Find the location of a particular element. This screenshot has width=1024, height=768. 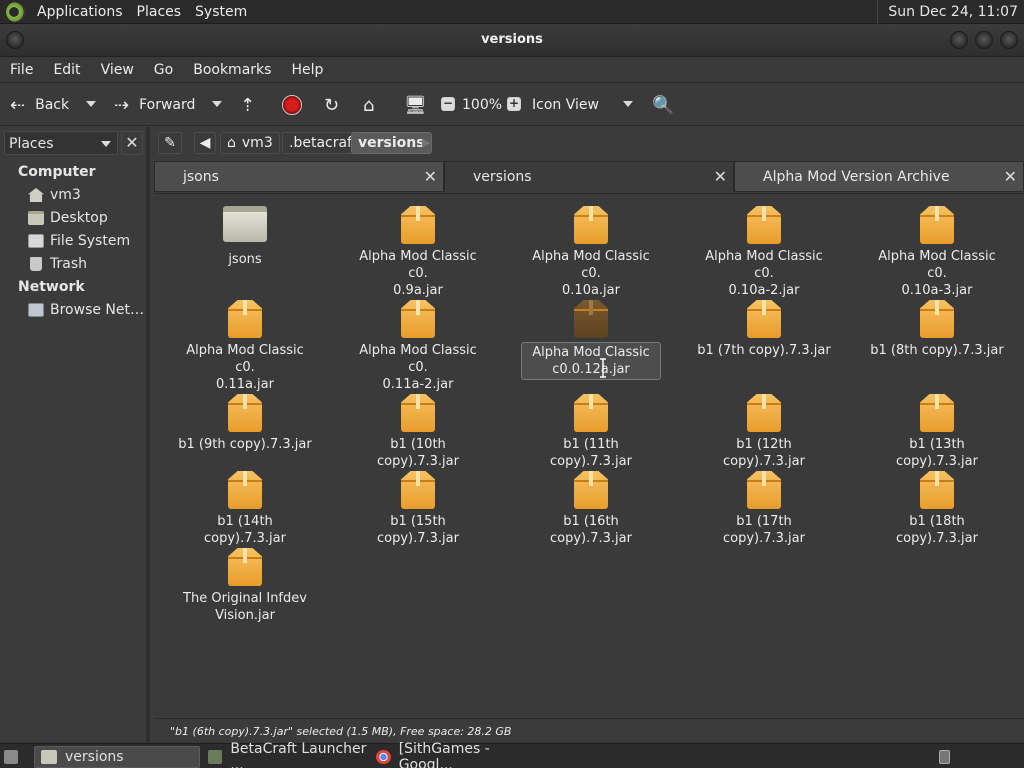

file-item: b1 (14th copy).7.3.jar is located at coordinates (245, 509).